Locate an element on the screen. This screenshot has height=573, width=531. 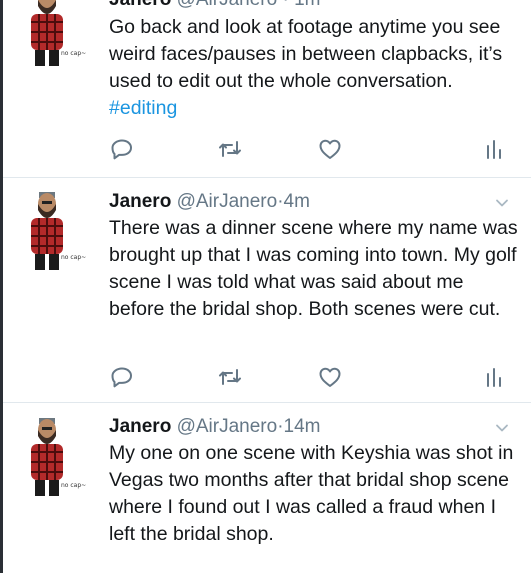
tweet-header: Janero @AirJanero·14m is located at coordinates (215, 427).